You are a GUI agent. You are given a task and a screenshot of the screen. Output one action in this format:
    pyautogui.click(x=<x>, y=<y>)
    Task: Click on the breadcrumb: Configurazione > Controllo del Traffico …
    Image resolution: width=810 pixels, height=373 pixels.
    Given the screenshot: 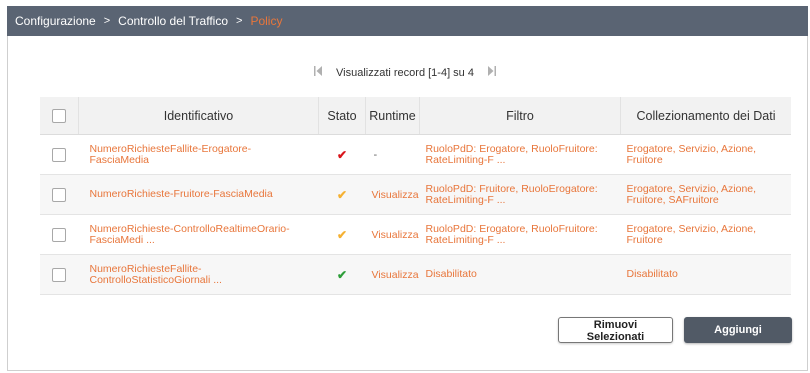 What is the action you would take?
    pyautogui.click(x=407, y=21)
    